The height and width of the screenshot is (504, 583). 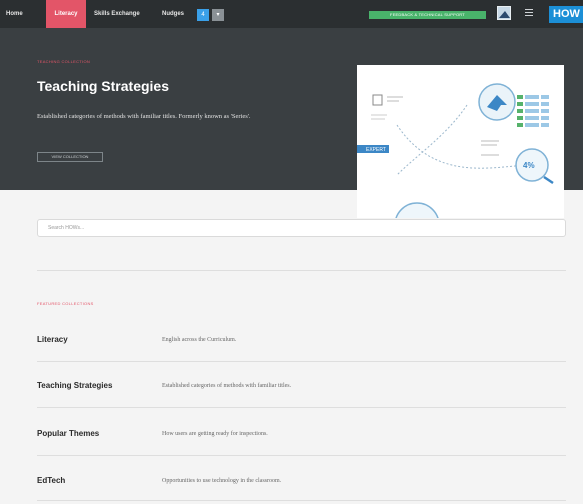 What do you see at coordinates (65, 303) in the screenshot?
I see `section-label: FEATURED COLLECTIONS` at bounding box center [65, 303].